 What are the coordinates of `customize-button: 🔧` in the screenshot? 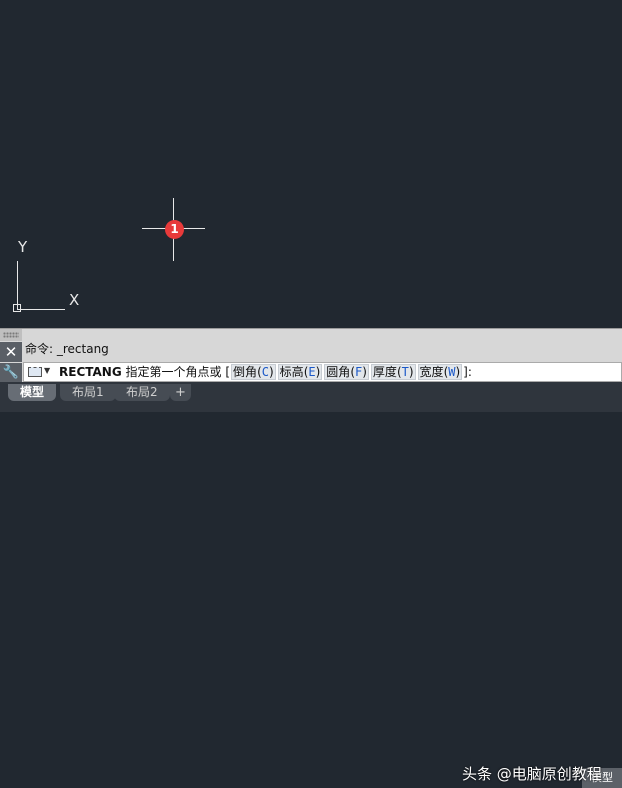 It's located at (11, 373).